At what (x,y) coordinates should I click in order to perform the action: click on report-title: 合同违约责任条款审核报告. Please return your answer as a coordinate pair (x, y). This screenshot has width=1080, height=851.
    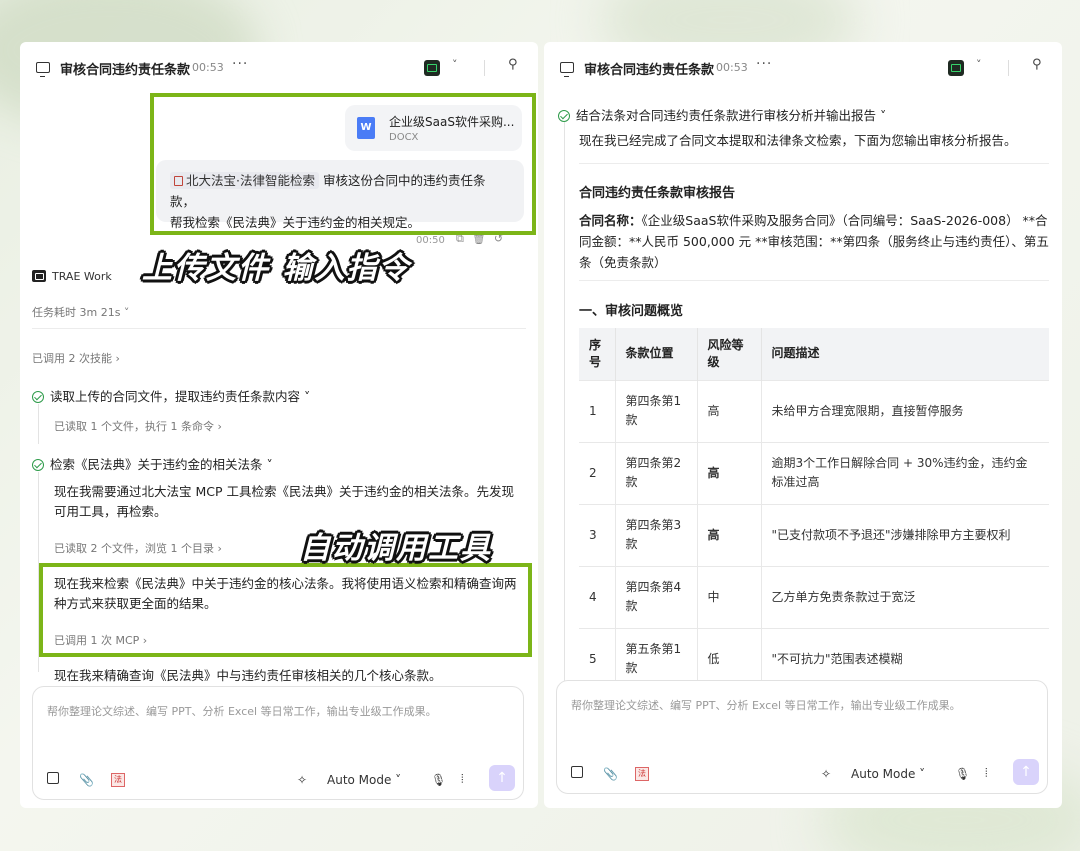
    Looking at the image, I should click on (657, 193).